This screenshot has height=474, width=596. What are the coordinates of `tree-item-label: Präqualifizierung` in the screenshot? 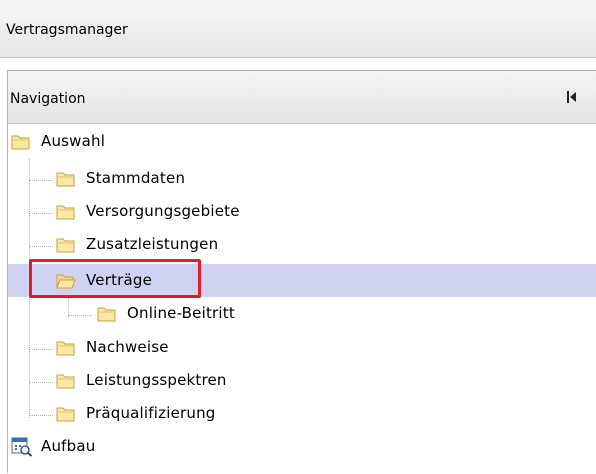 It's located at (151, 413).